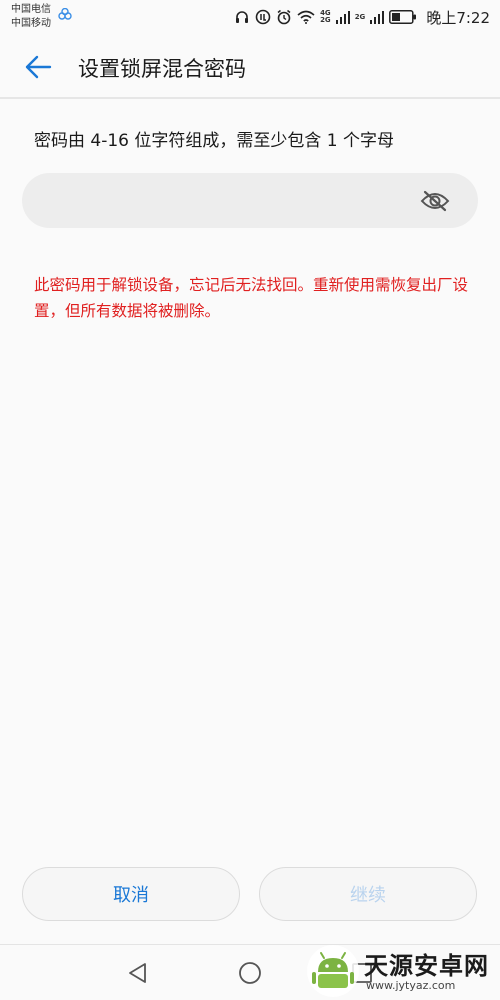 The width and height of the screenshot is (500, 1000). I want to click on watermark-url: www.jytyaz.com, so click(411, 985).